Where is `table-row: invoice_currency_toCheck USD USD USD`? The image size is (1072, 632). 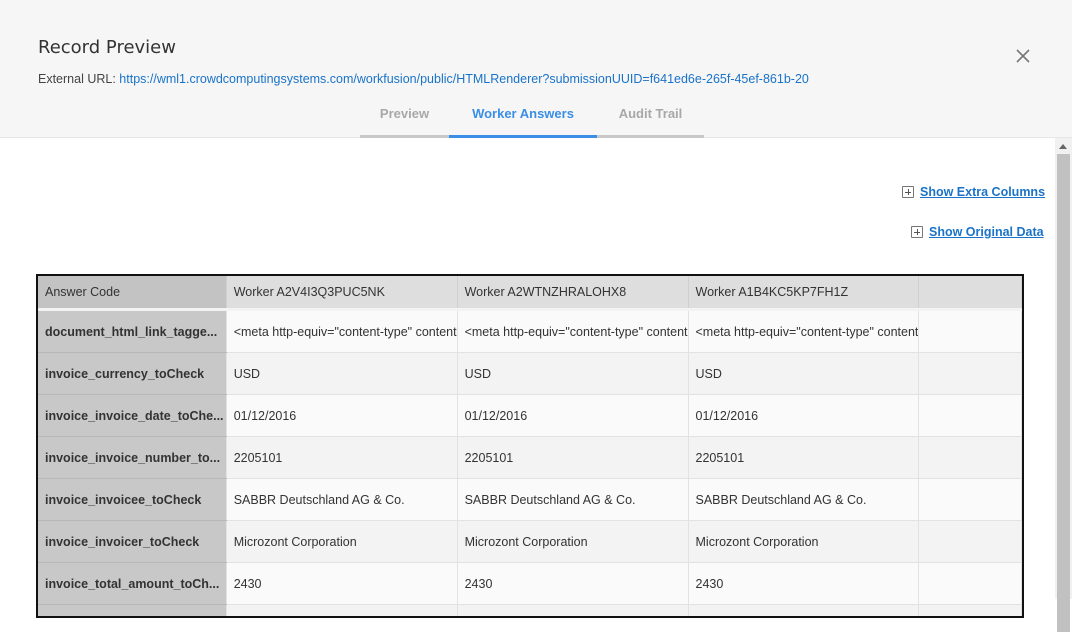 table-row: invoice_currency_toCheck USD USD USD is located at coordinates (530, 373).